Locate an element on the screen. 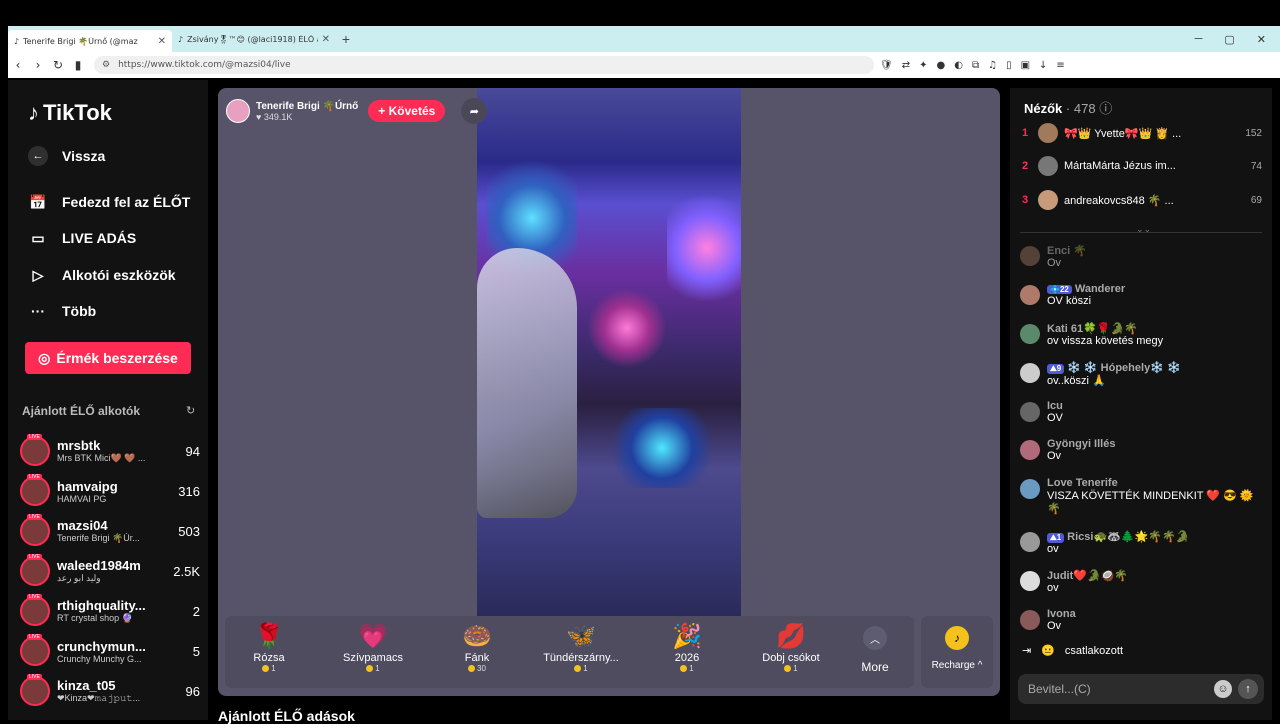 The image size is (1280, 724). video-light is located at coordinates (662, 448).